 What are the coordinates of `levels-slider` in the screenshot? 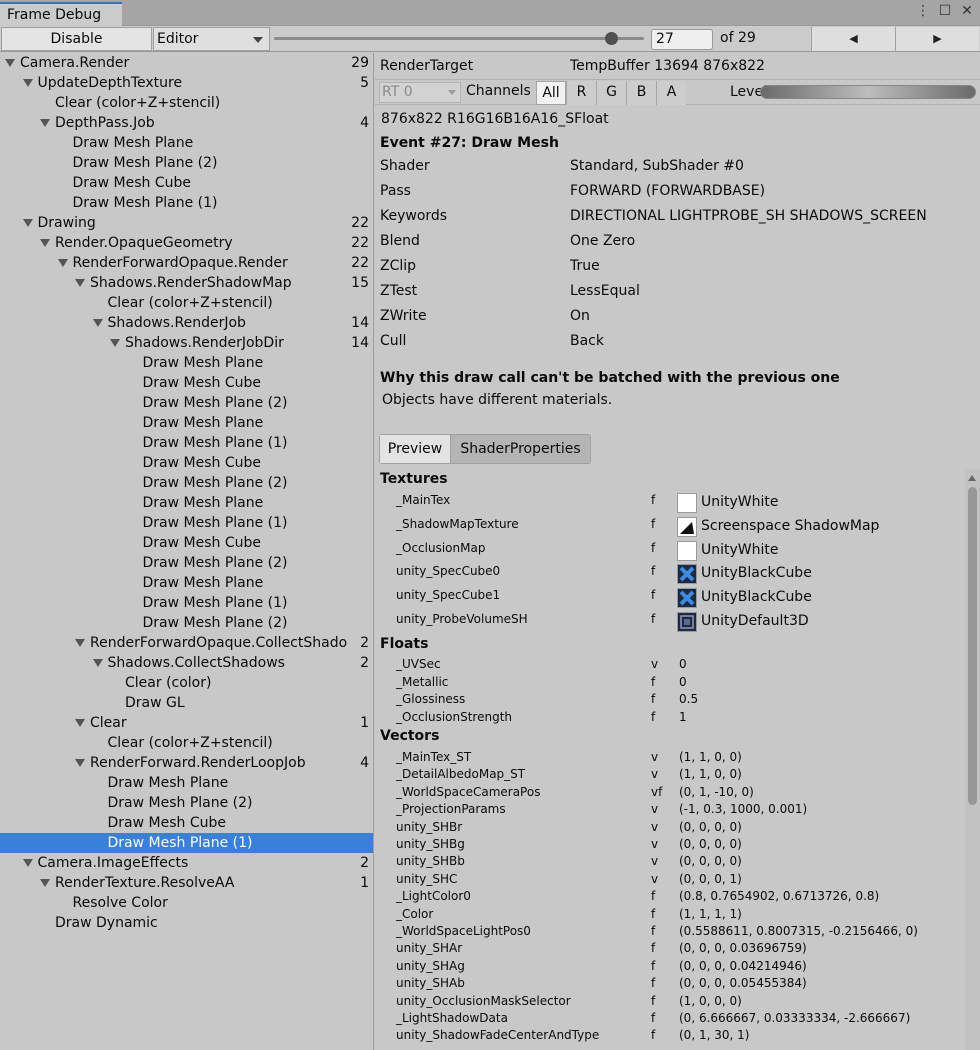 It's located at (868, 92).